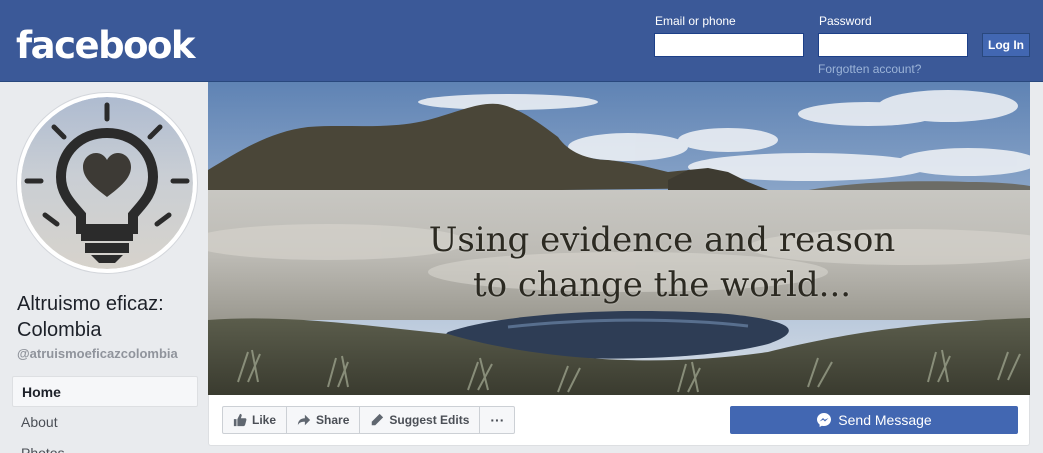  What do you see at coordinates (97, 353) in the screenshot?
I see `page-username: @atruismoeficazcolombia` at bounding box center [97, 353].